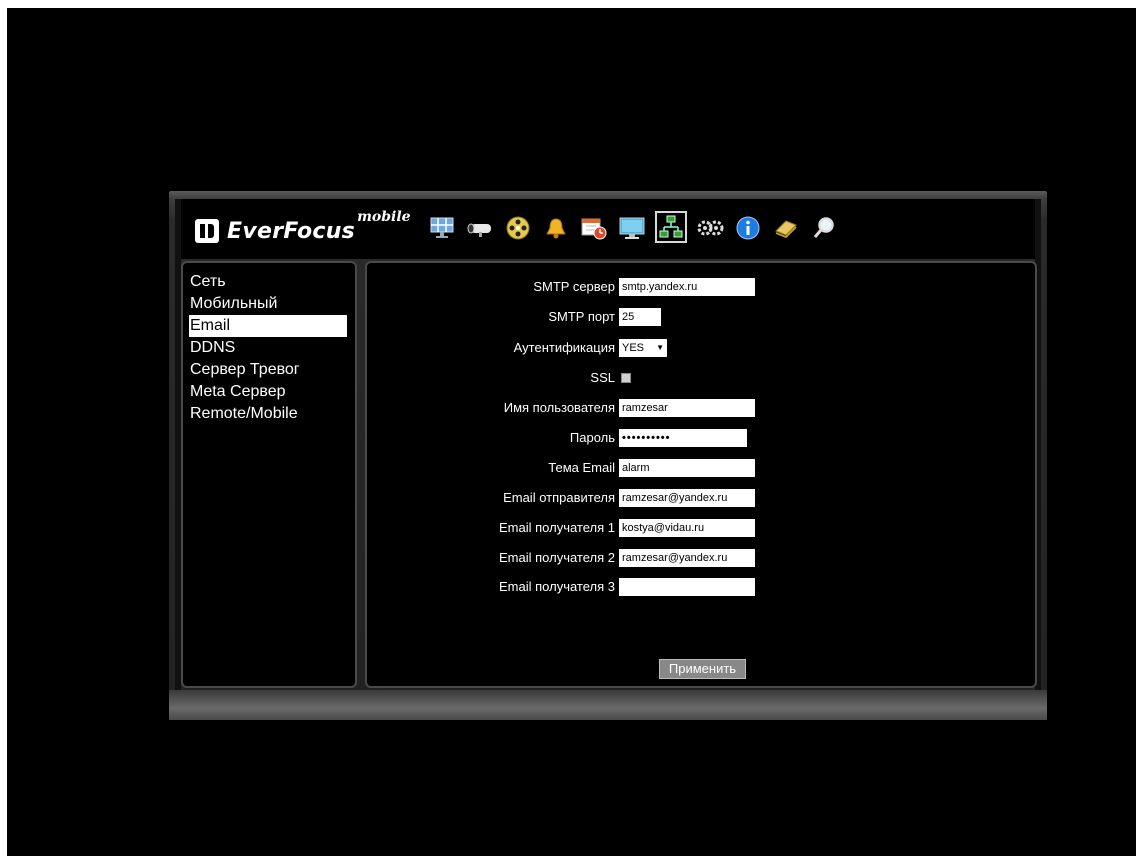  Describe the element at coordinates (581, 316) in the screenshot. I see `smtp-port-label: SMTP порт` at that location.